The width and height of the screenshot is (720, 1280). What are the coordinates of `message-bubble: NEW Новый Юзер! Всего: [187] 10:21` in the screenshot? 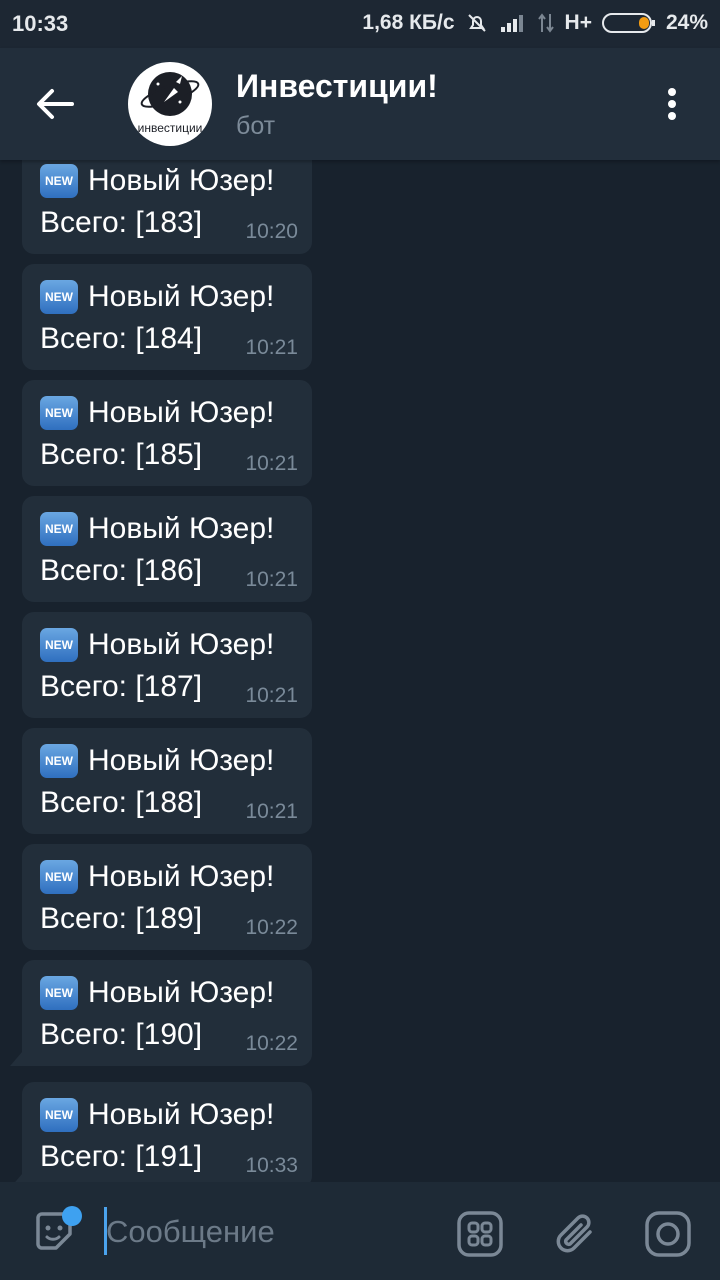 It's located at (167, 665).